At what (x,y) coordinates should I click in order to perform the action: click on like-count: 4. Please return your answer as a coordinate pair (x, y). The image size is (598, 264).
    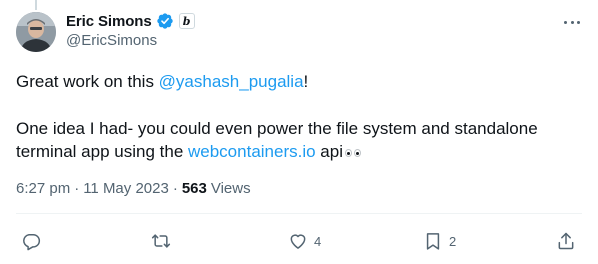
    Looking at the image, I should click on (318, 241).